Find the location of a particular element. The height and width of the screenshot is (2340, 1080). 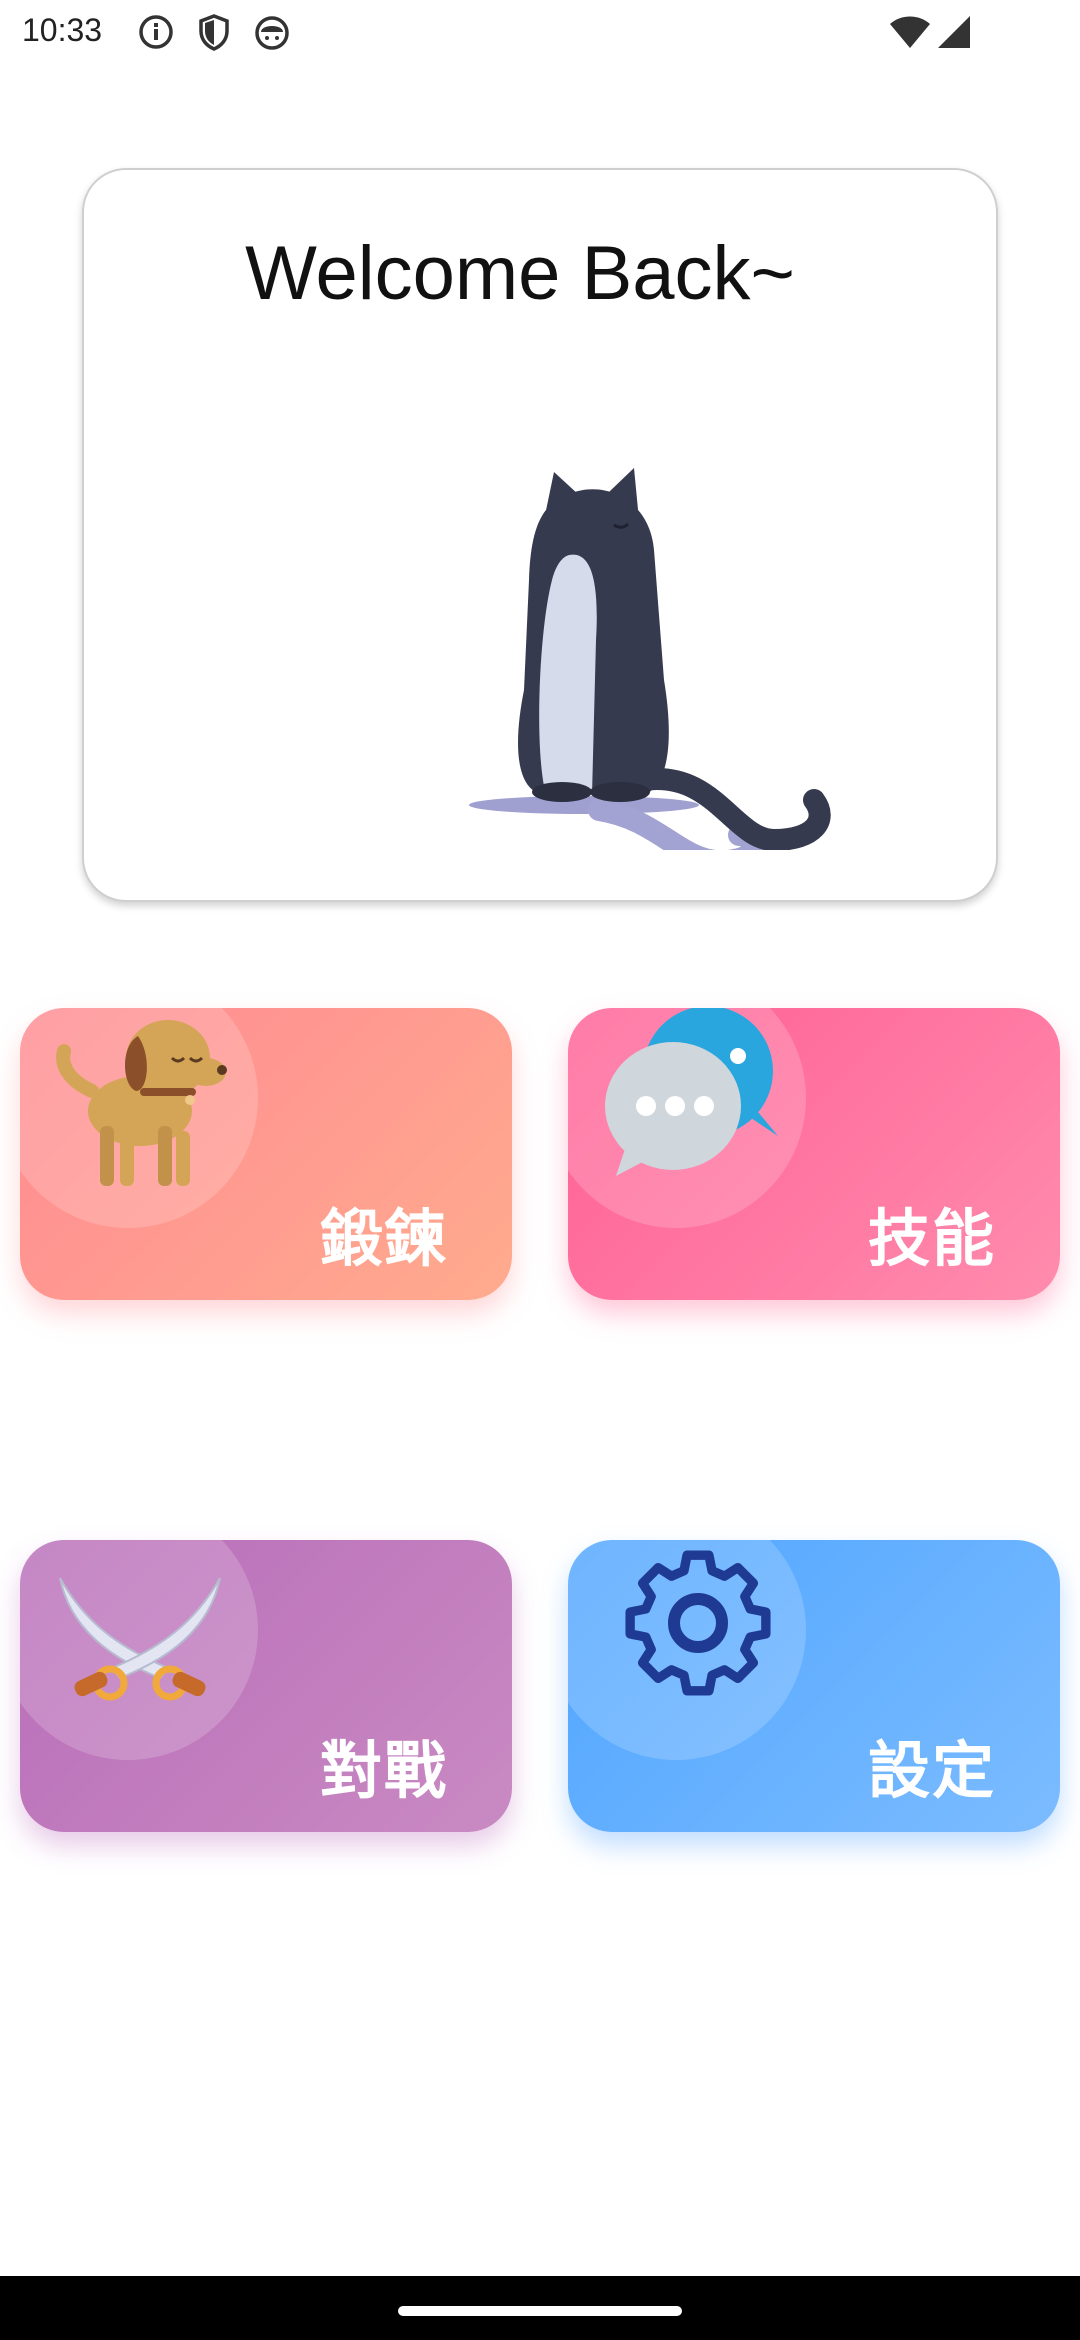

wifi-icon is located at coordinates (910, 32).